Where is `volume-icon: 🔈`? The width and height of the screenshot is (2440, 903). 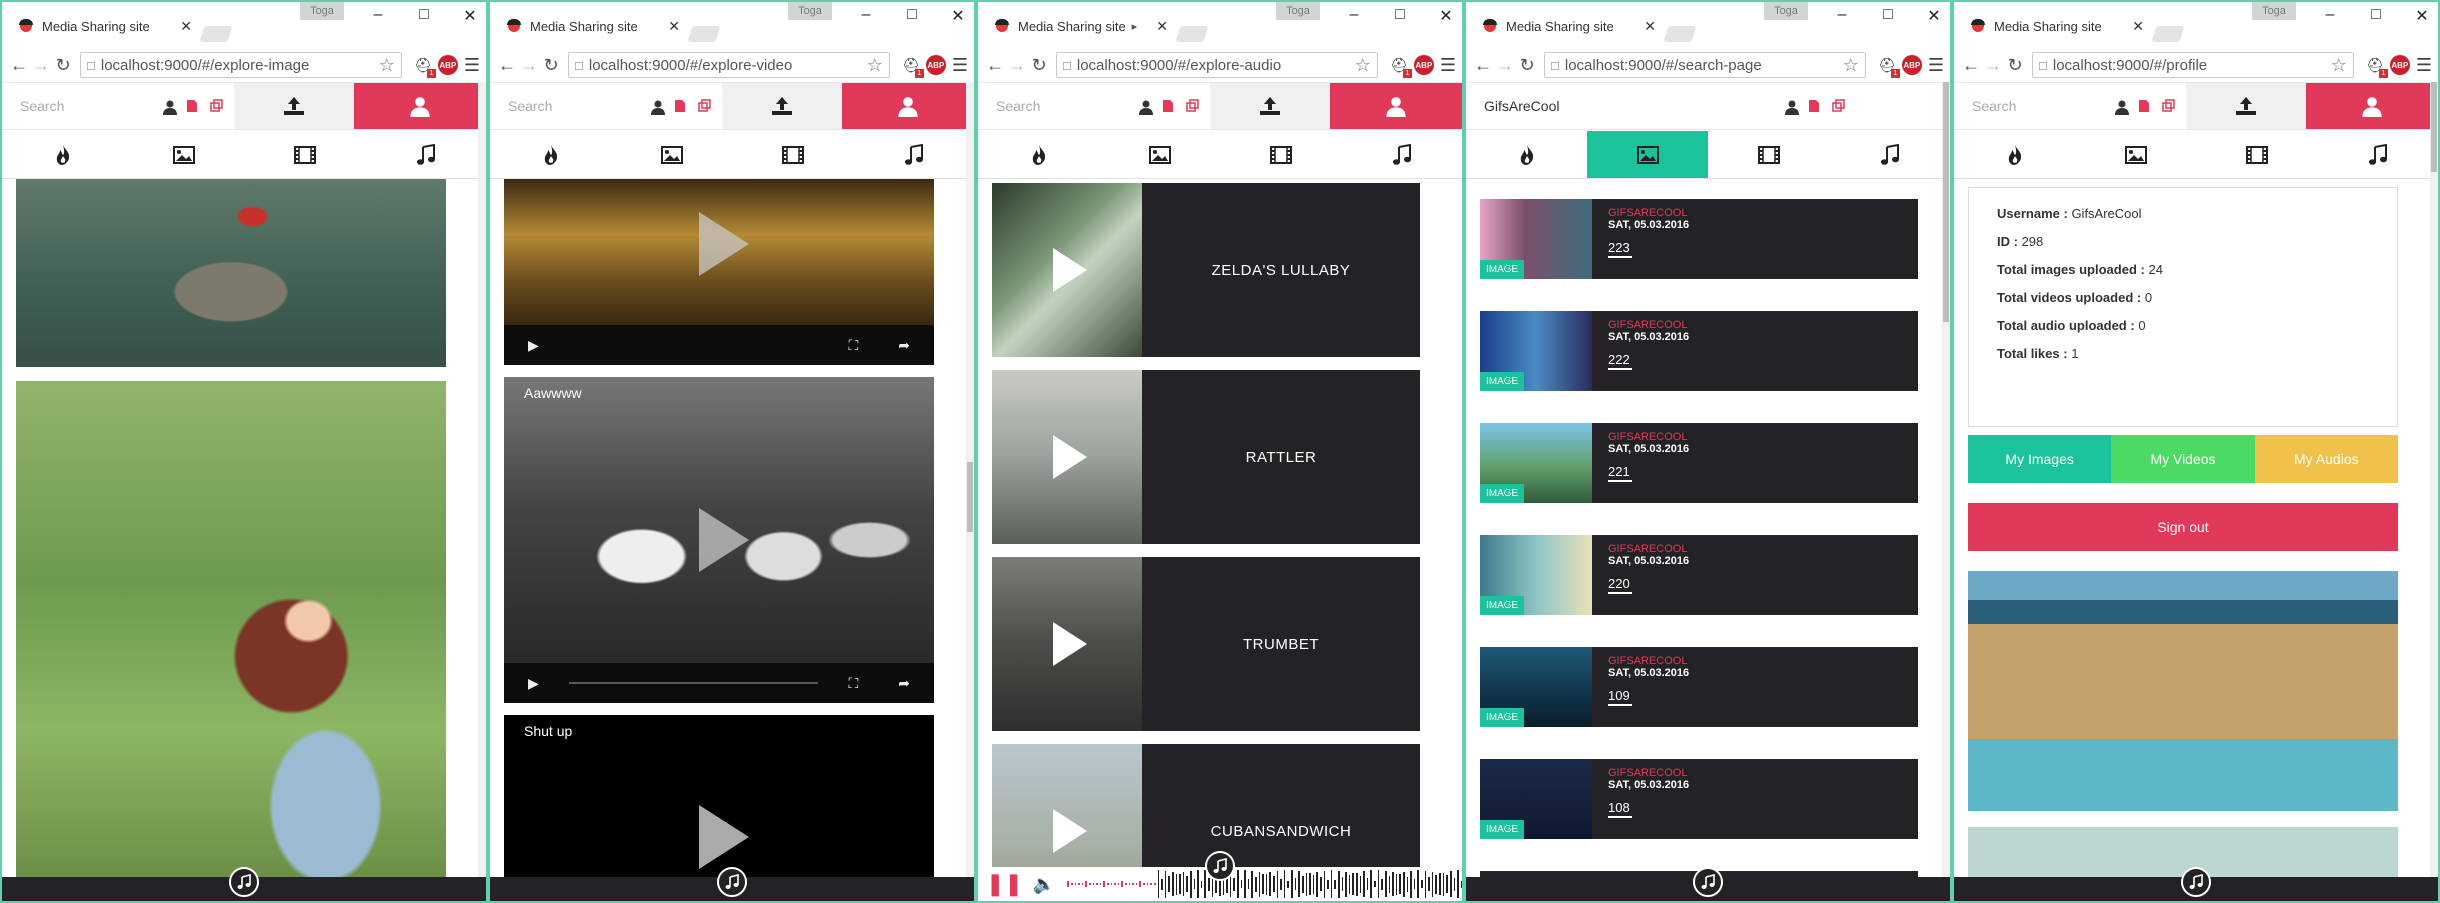 volume-icon: 🔈 is located at coordinates (1044, 884).